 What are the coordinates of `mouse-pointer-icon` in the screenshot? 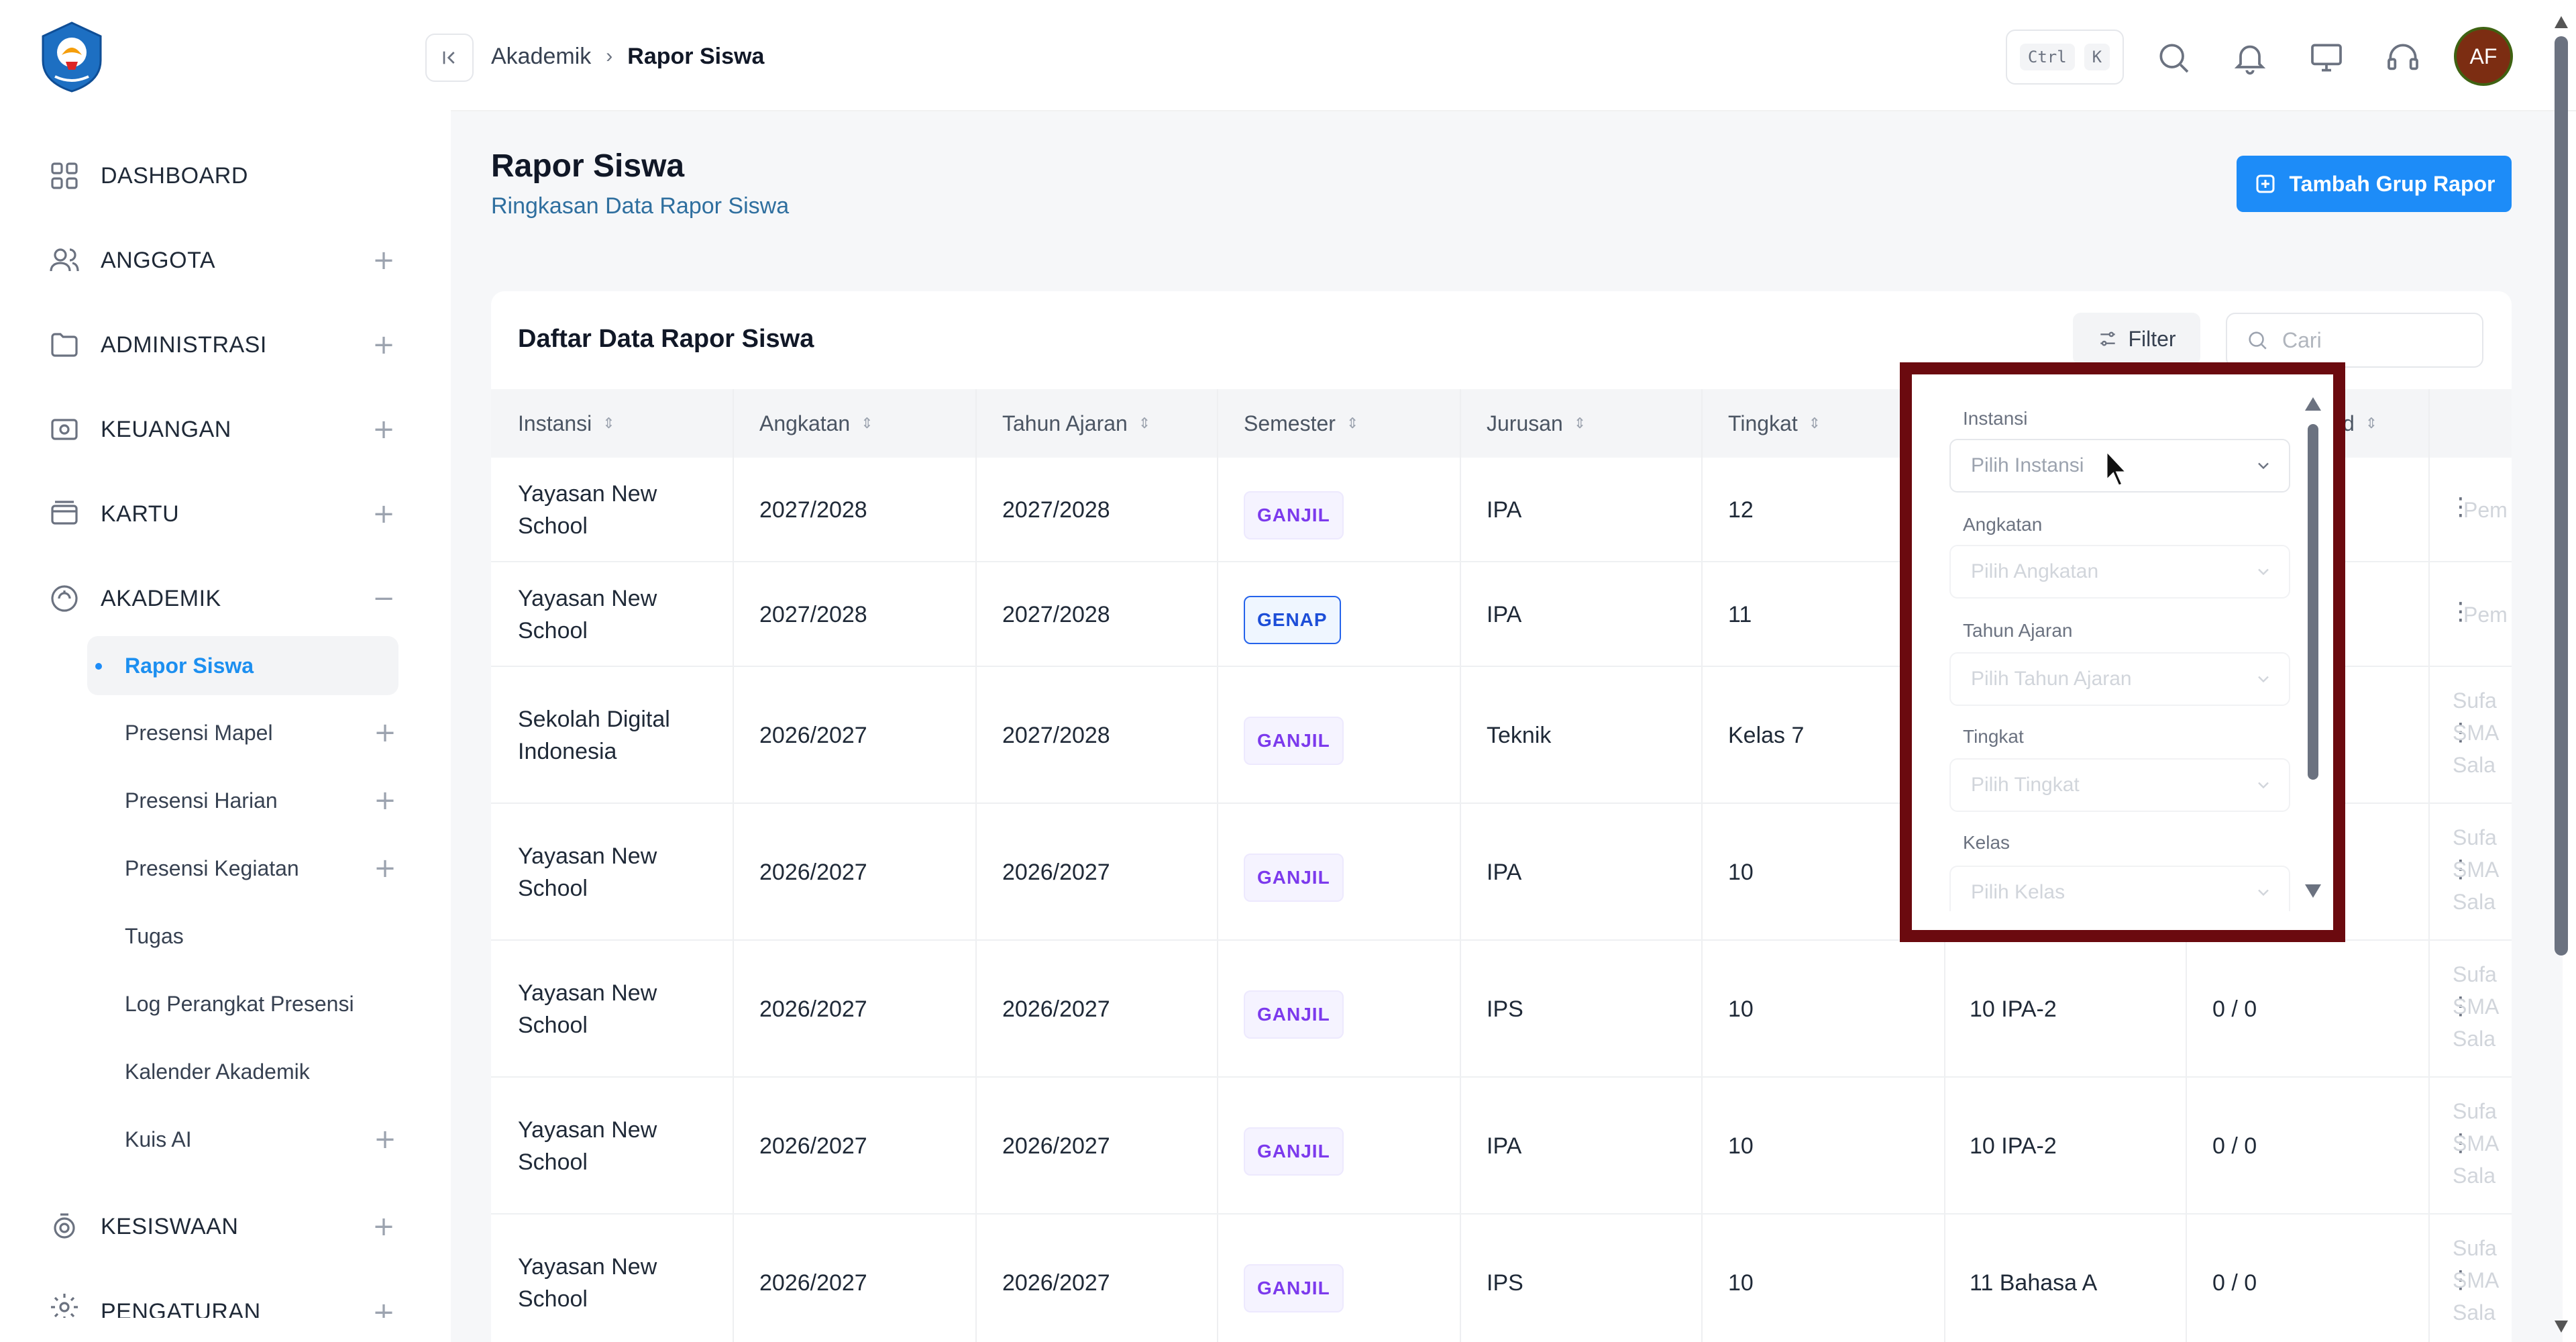 It's located at (2117, 468).